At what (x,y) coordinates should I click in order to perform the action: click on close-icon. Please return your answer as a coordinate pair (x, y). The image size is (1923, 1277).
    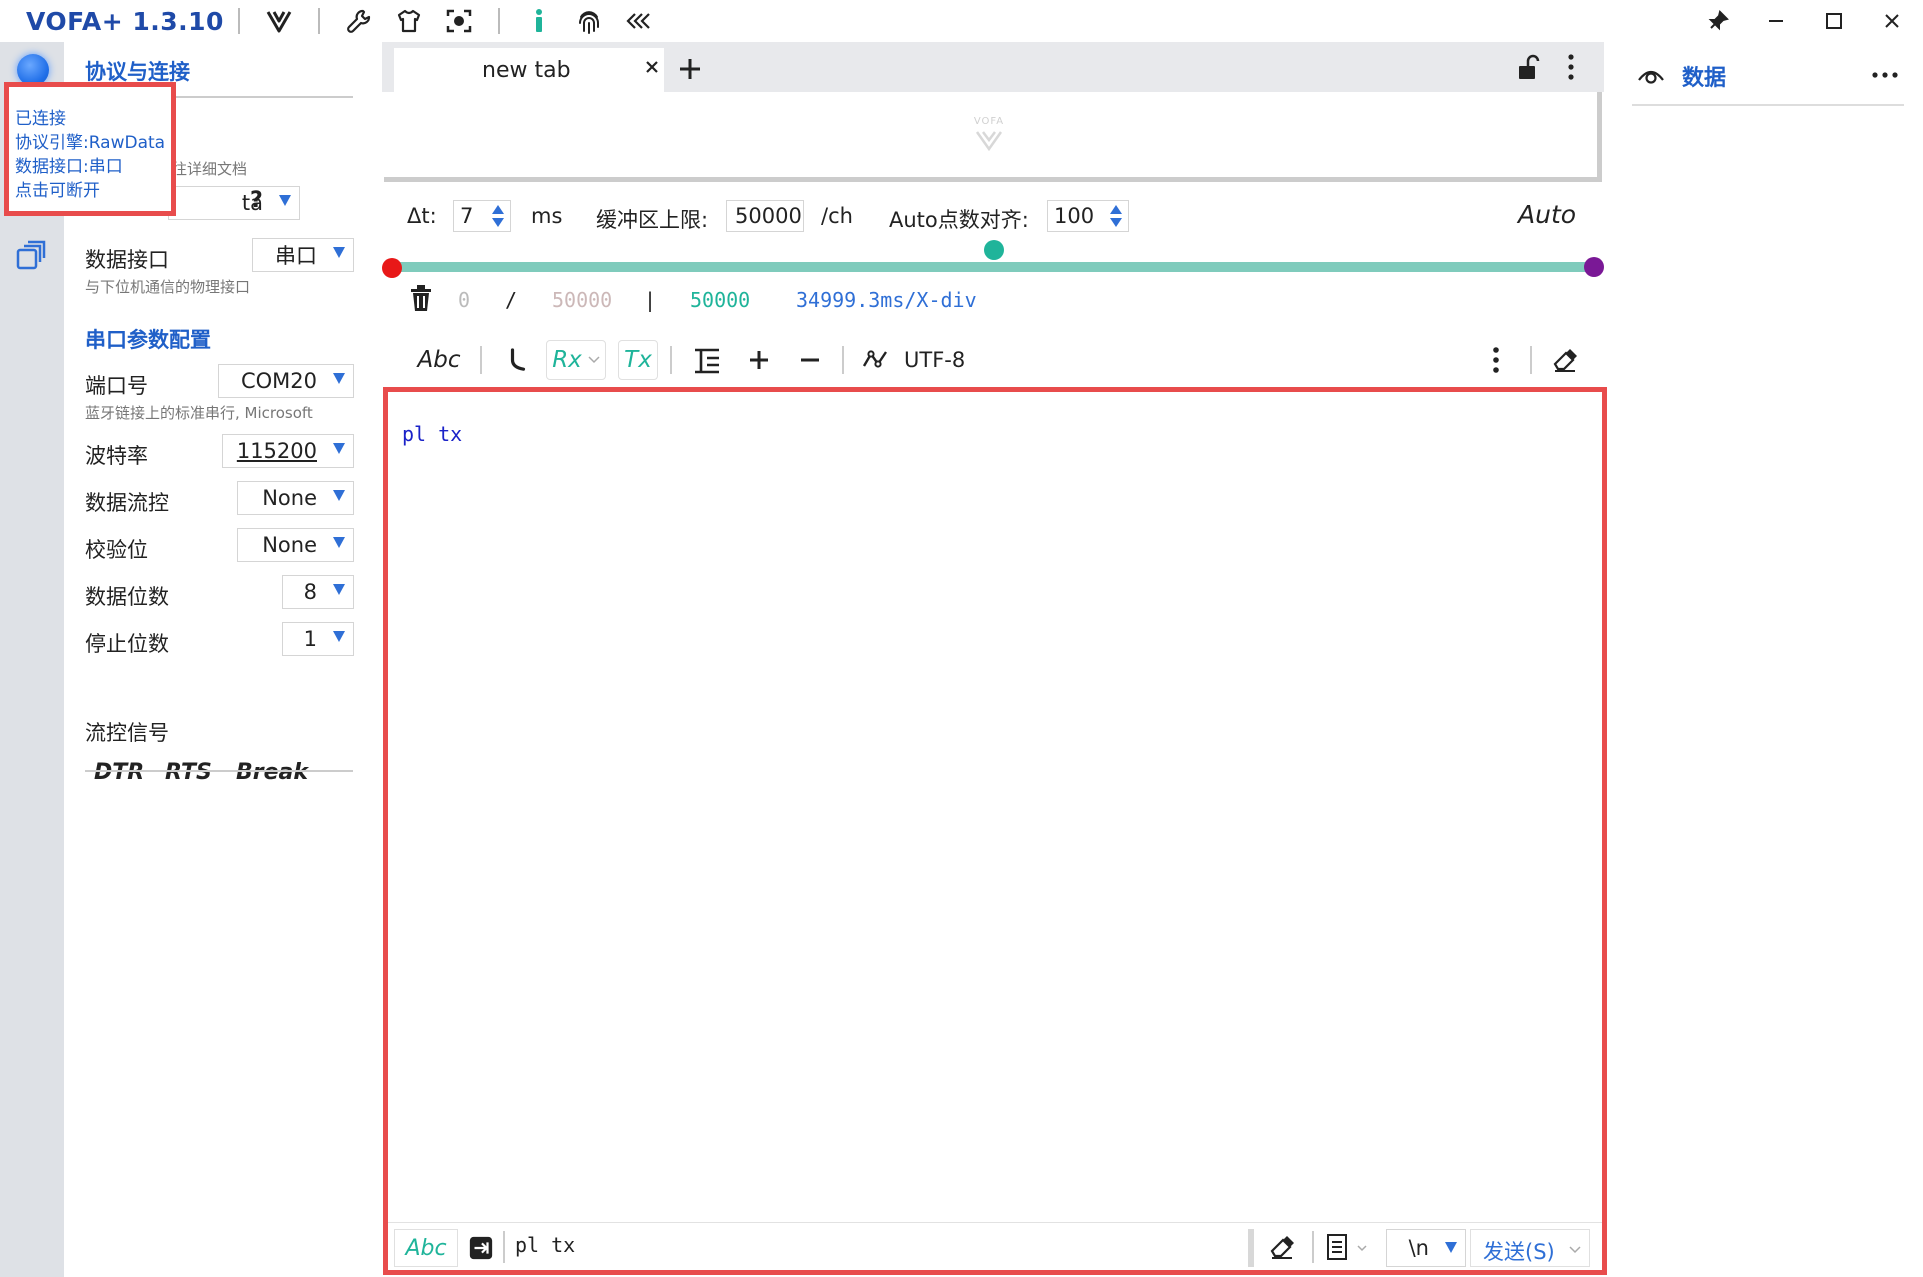
    Looking at the image, I should click on (1892, 21).